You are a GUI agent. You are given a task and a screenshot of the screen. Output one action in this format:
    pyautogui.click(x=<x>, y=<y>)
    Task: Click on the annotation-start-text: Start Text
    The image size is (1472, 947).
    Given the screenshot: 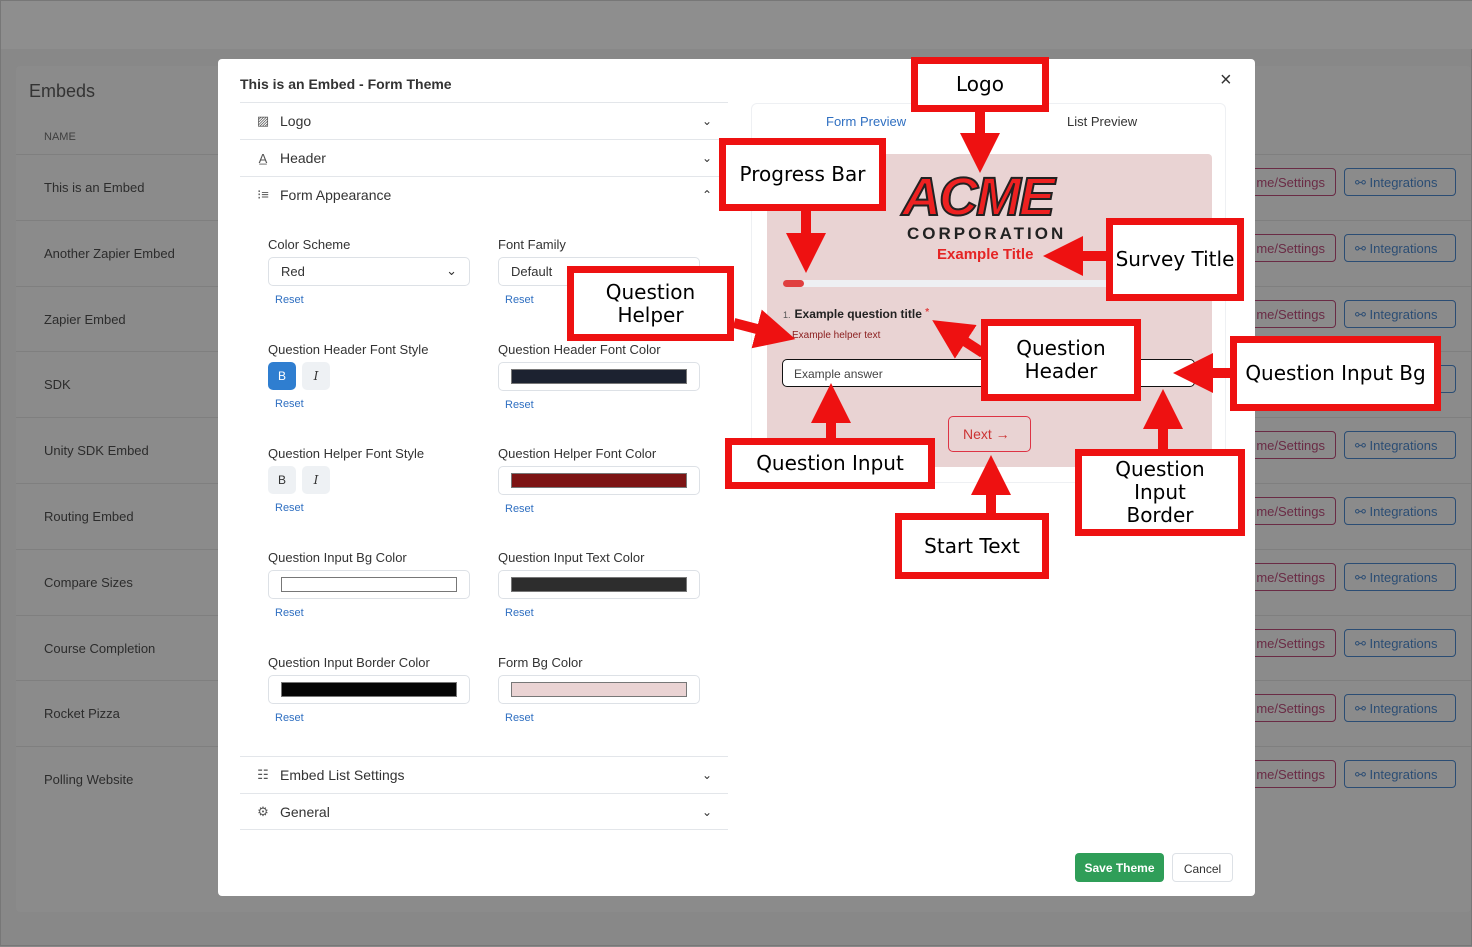 What is the action you would take?
    pyautogui.click(x=972, y=546)
    